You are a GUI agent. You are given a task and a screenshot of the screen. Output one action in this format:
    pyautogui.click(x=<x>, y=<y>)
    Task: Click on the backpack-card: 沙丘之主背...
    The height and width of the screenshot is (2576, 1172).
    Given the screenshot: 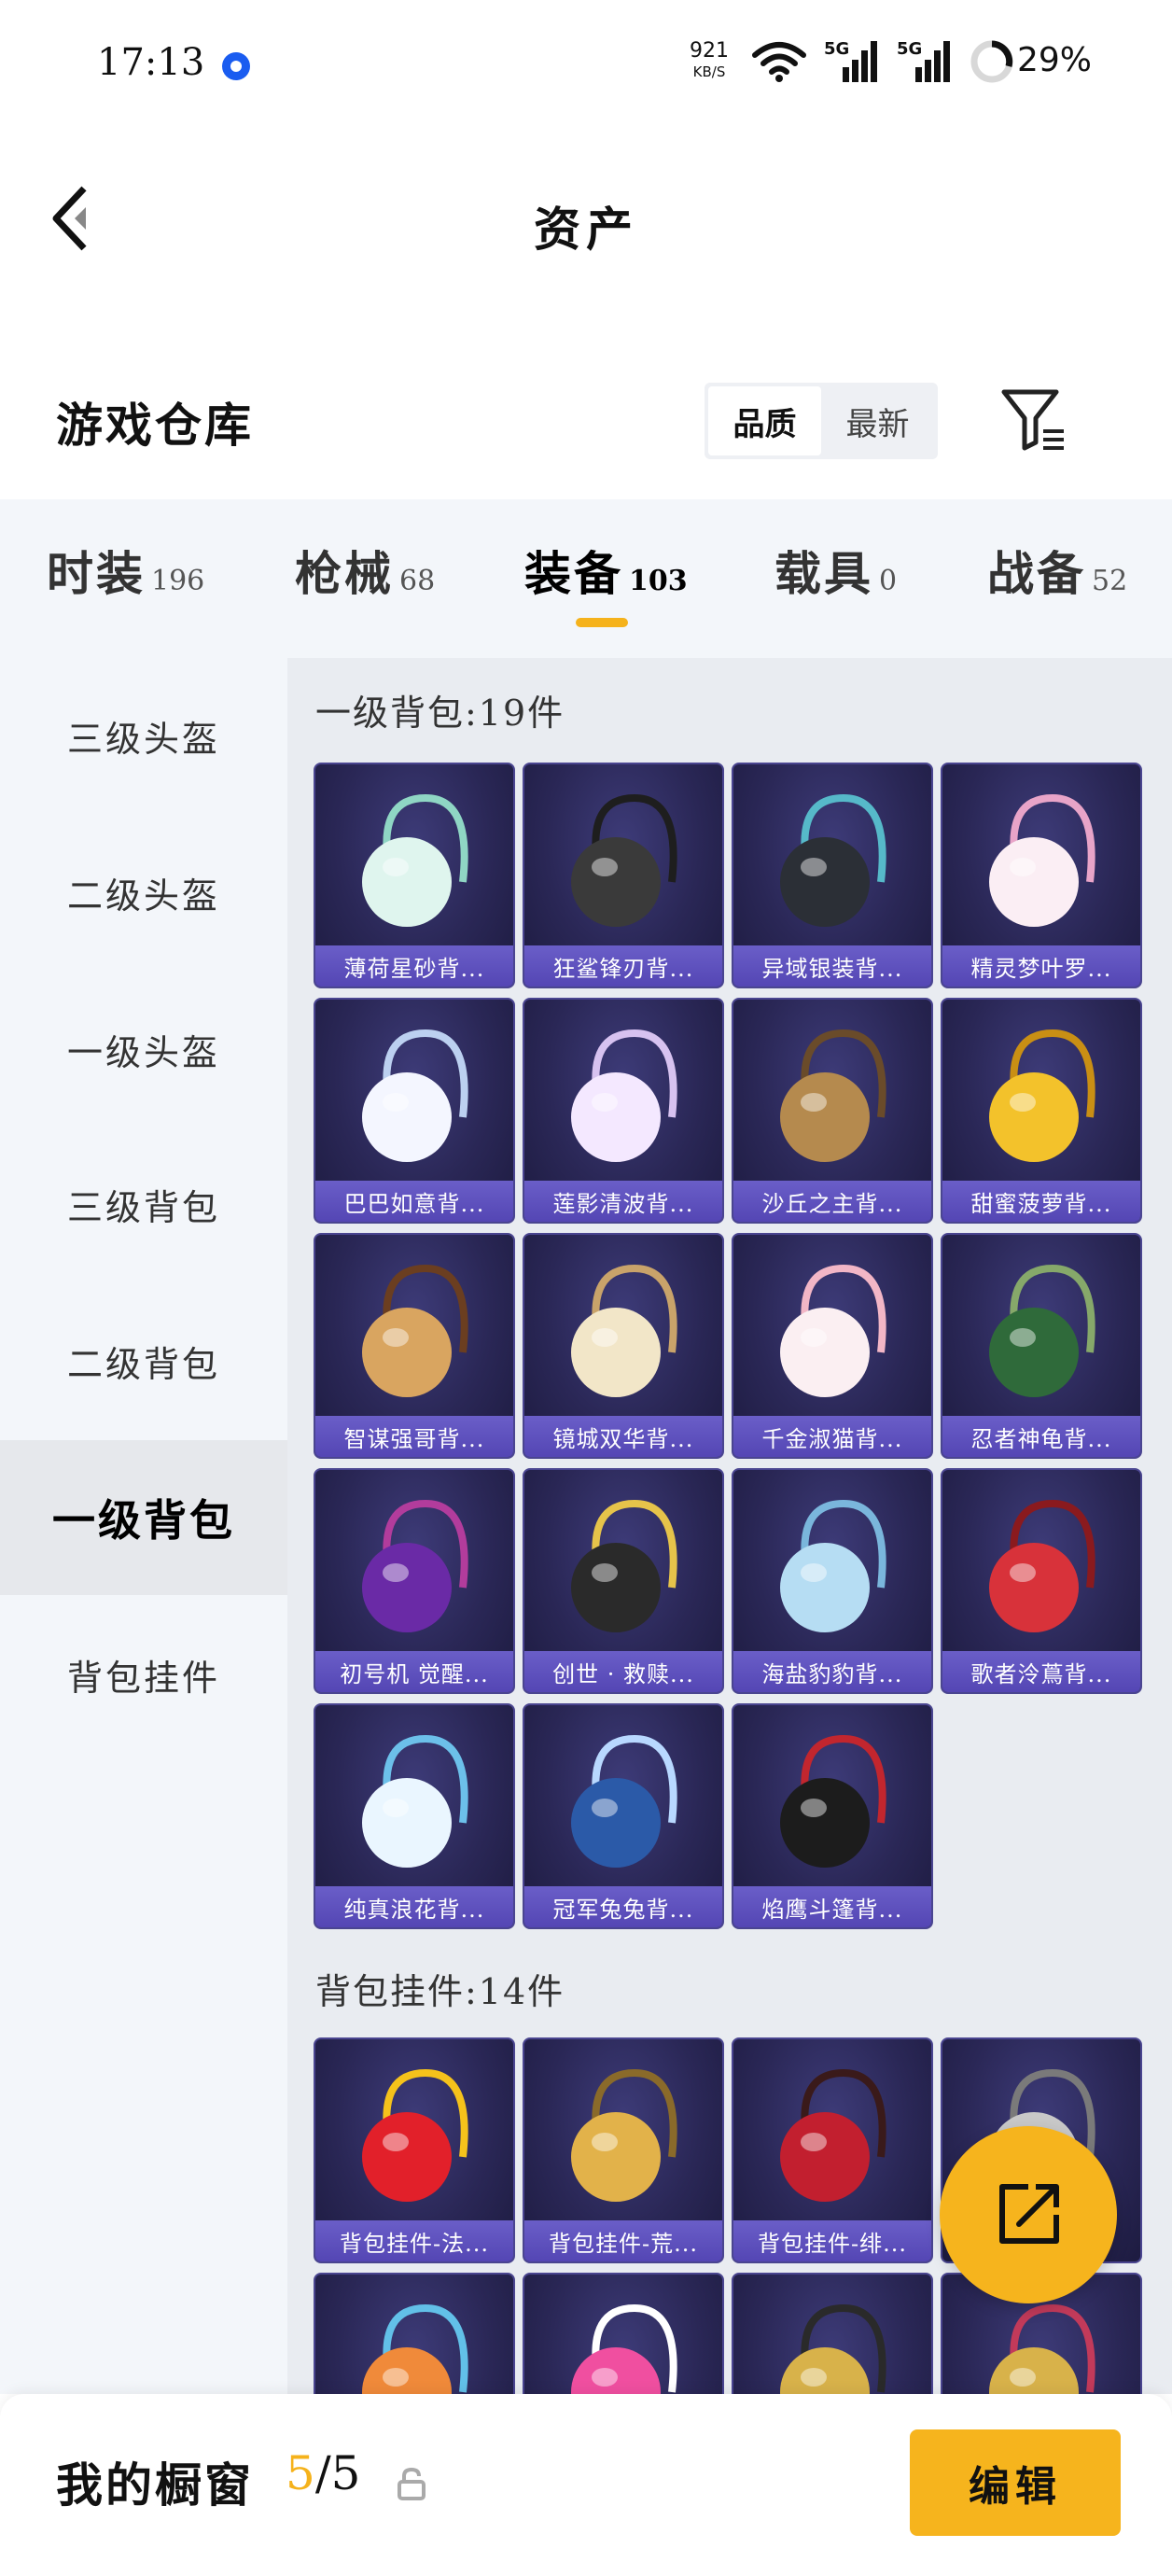 What is the action you would take?
    pyautogui.click(x=832, y=1111)
    